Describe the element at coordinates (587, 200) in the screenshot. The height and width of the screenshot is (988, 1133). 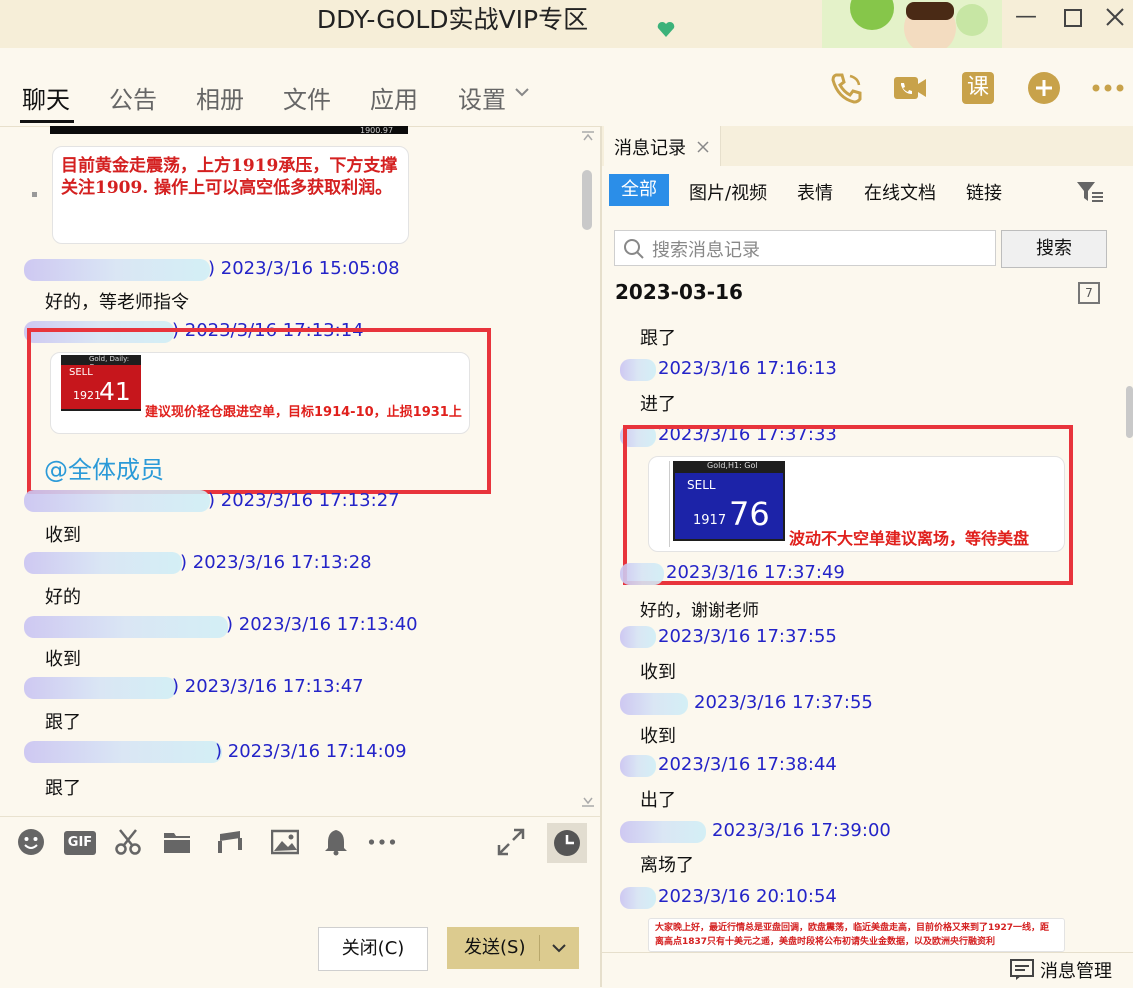
I see `chat-scrollbar` at that location.